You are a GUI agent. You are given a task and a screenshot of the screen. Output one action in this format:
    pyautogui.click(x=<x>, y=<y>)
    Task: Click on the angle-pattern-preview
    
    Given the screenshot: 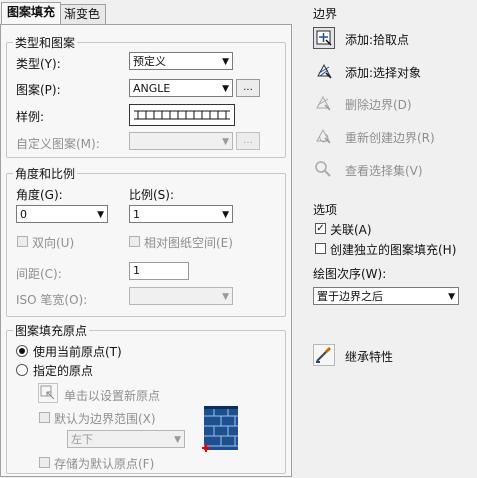 What is the action you would take?
    pyautogui.click(x=182, y=115)
    